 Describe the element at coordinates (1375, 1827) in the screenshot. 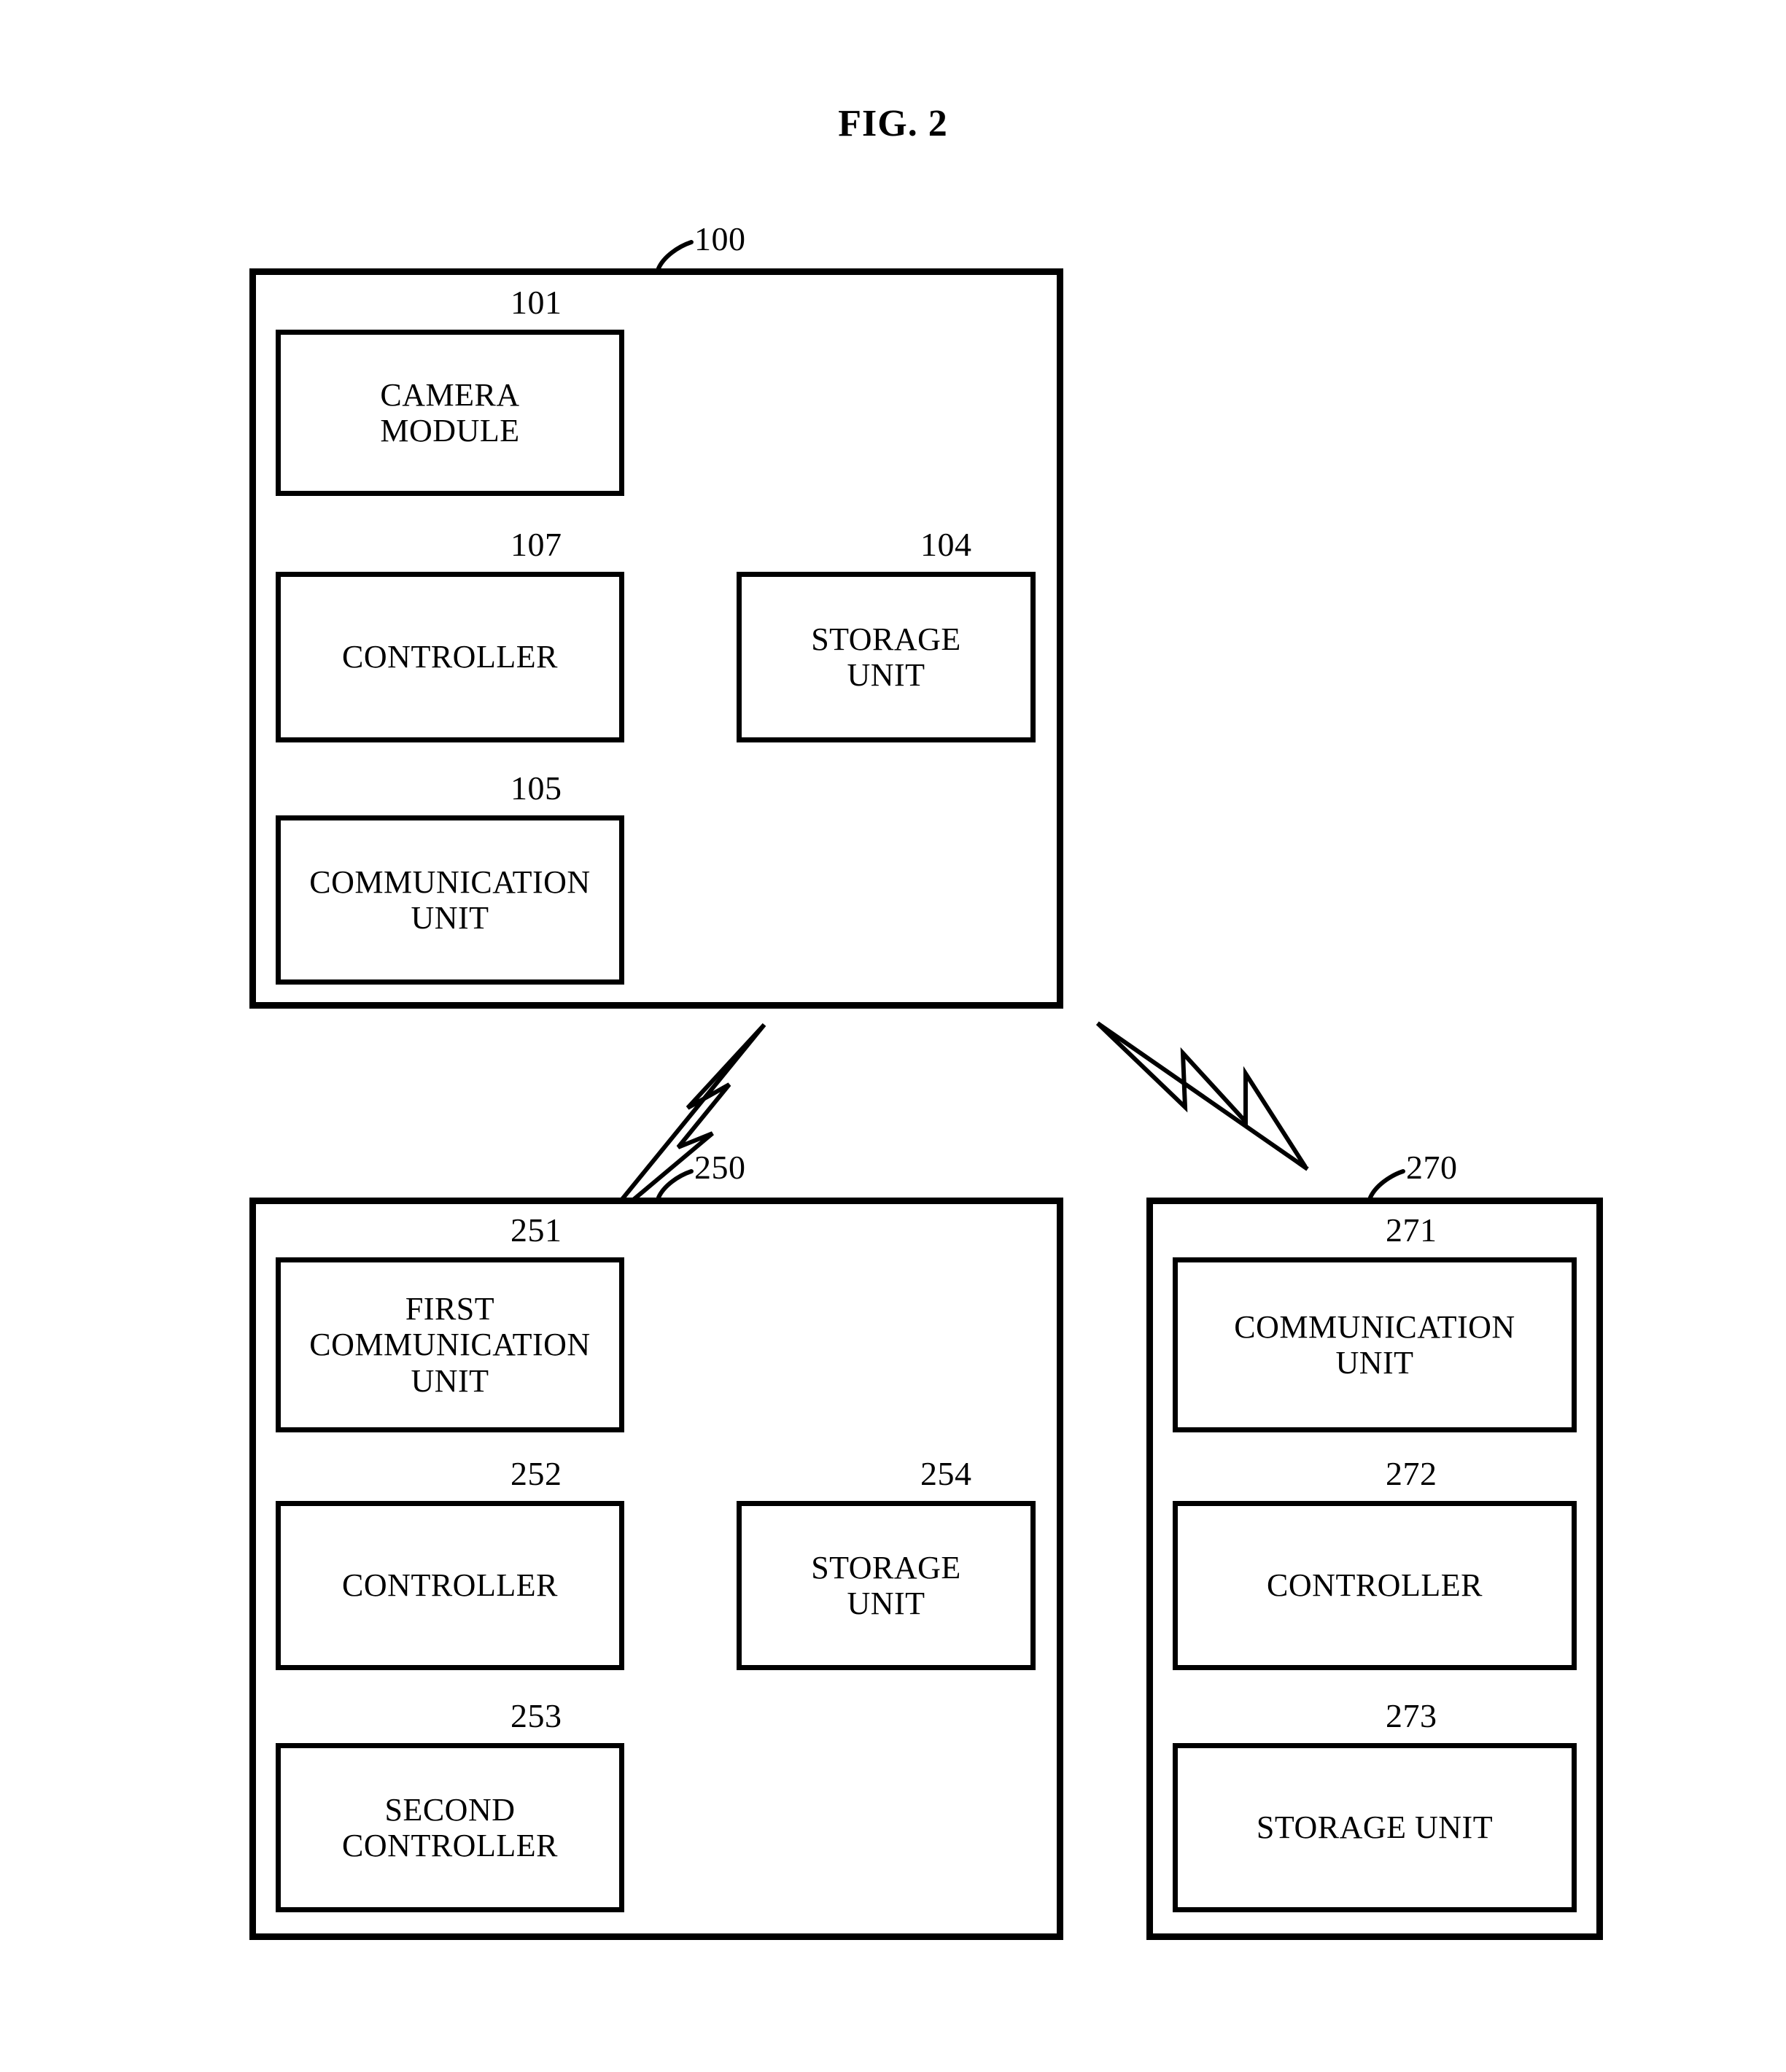

I see `module-storage-unit-273: STORAGE UNIT` at that location.